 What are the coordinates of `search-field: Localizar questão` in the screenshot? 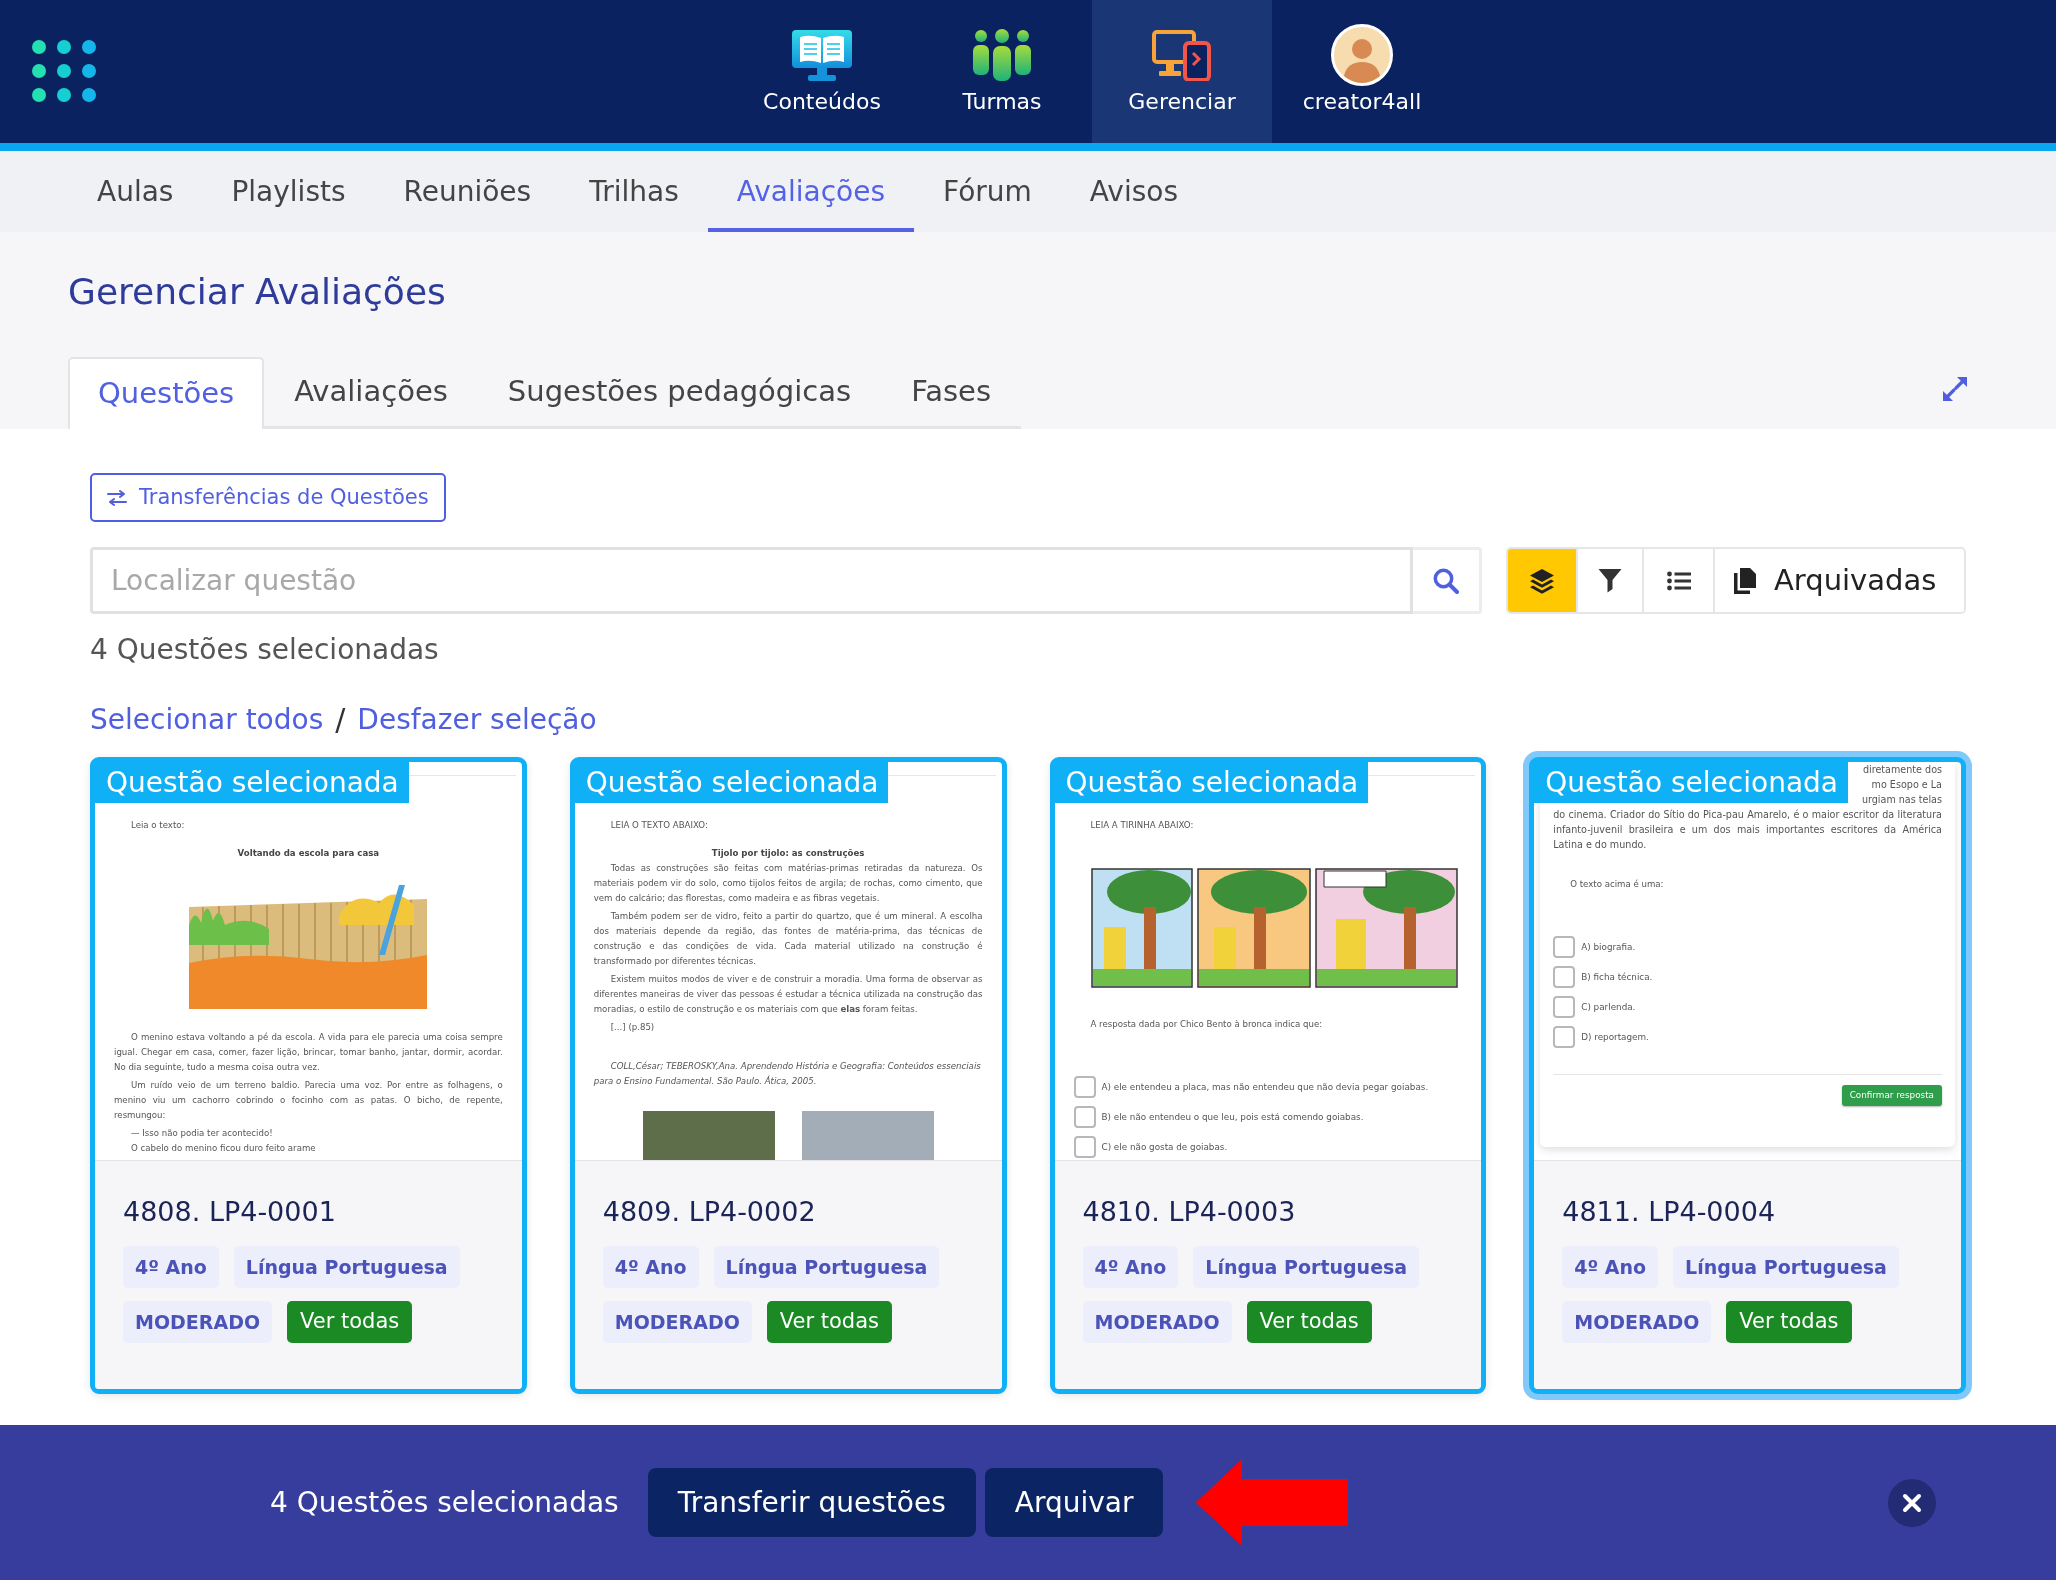 It's located at (751, 580).